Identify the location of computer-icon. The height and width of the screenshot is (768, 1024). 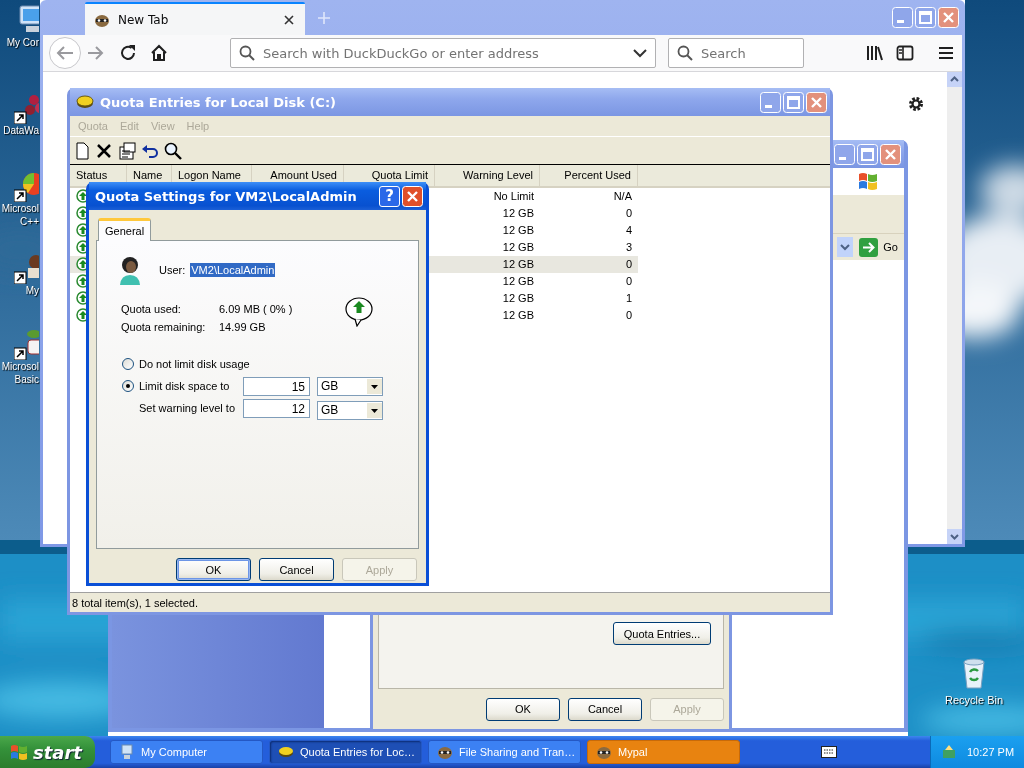
(127, 752).